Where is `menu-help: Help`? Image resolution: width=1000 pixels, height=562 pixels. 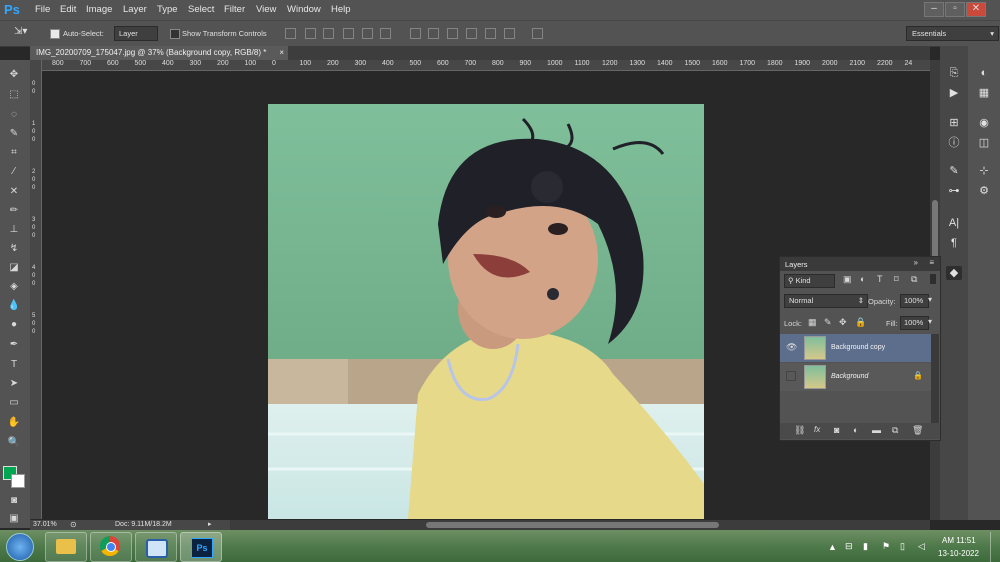 menu-help: Help is located at coordinates (341, 9).